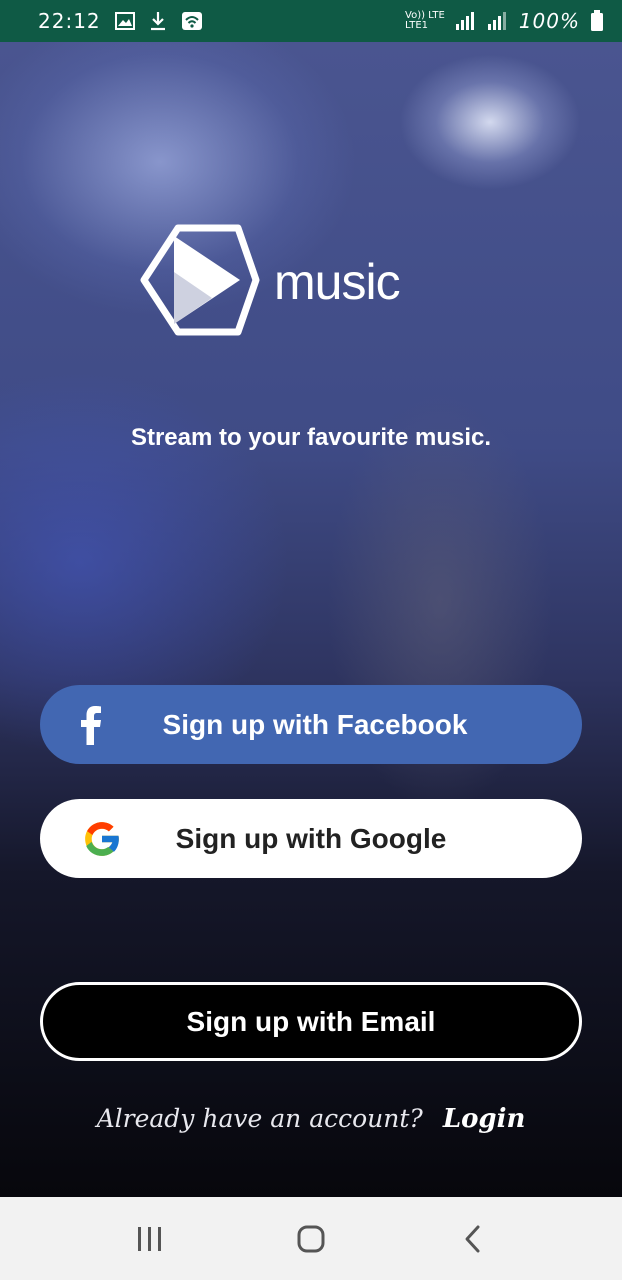  I want to click on back-icon, so click(472, 1239).